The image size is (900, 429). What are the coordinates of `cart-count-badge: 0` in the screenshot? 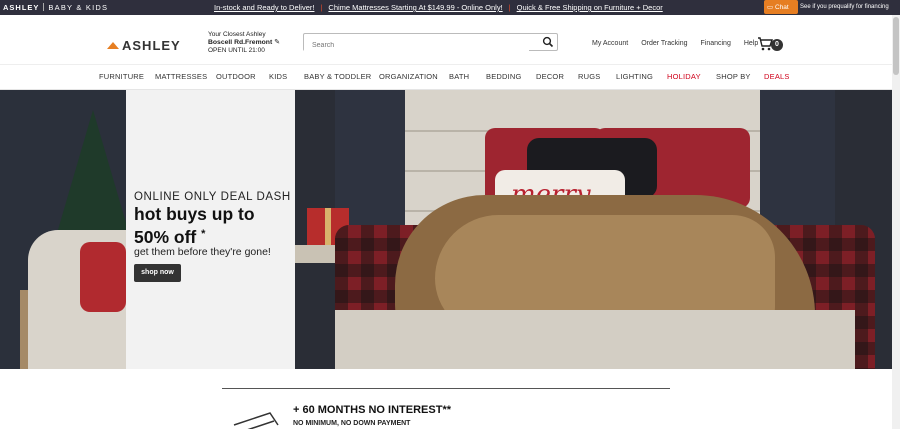 It's located at (777, 45).